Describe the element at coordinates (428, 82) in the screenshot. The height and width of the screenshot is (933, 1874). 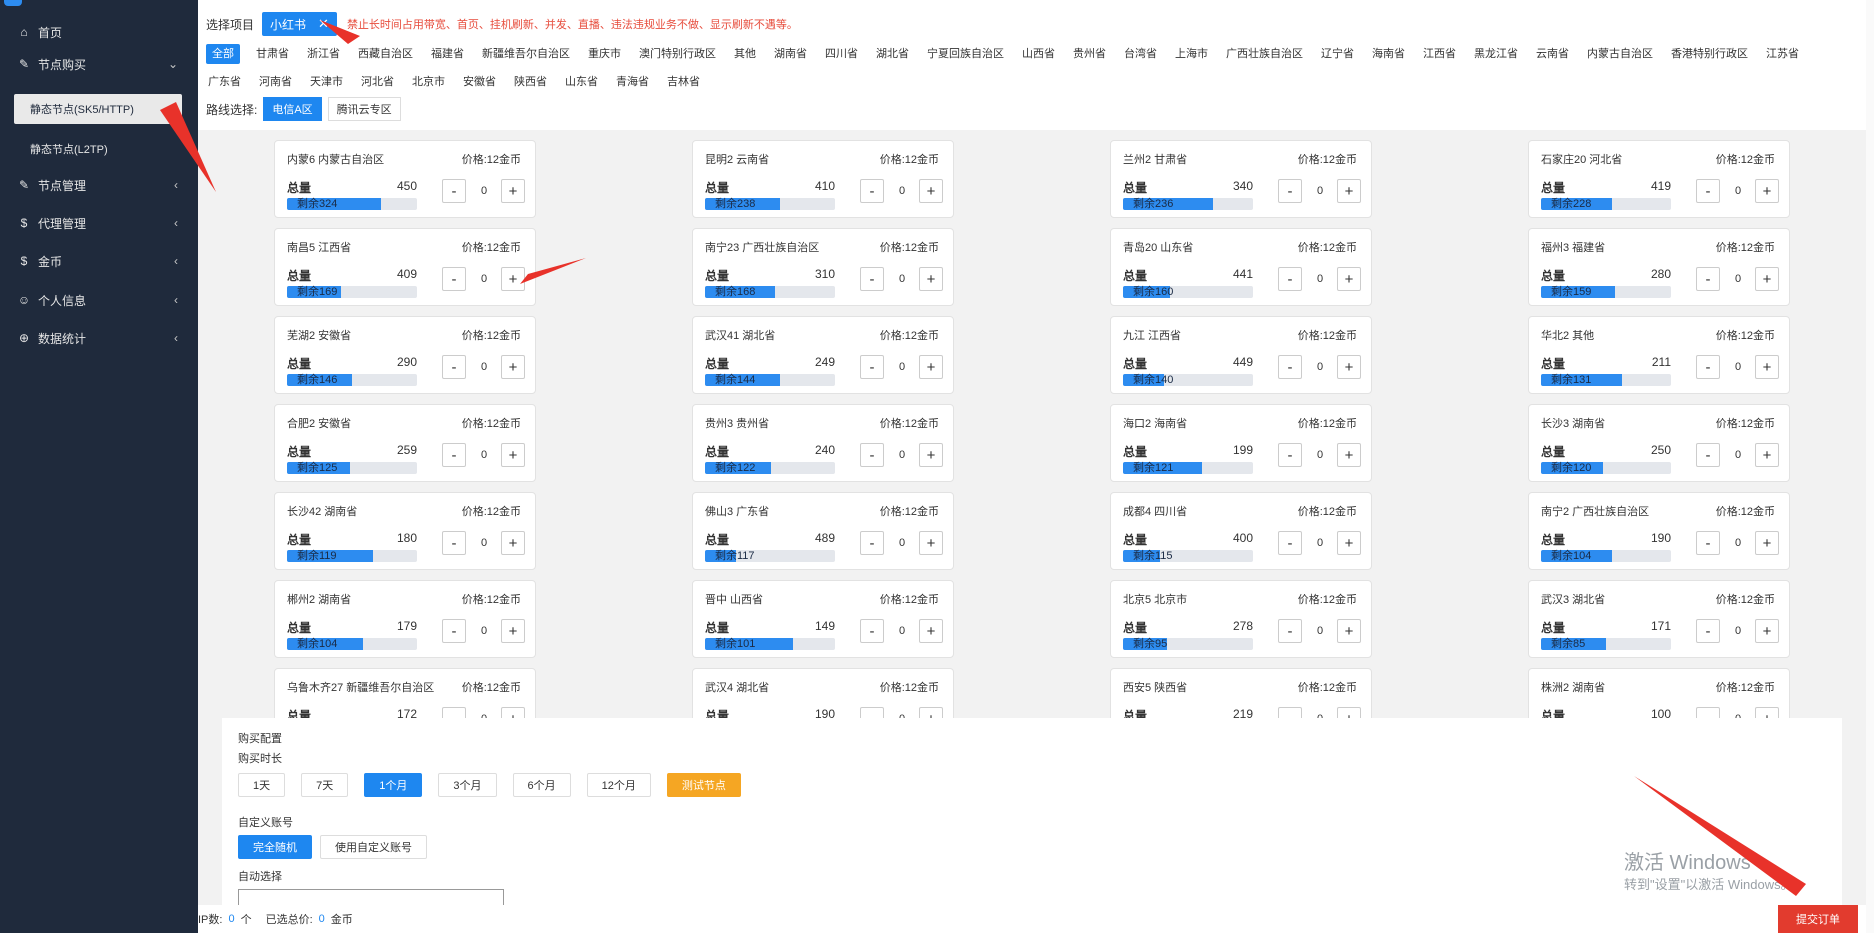
I see `region-filter: 北京市` at that location.